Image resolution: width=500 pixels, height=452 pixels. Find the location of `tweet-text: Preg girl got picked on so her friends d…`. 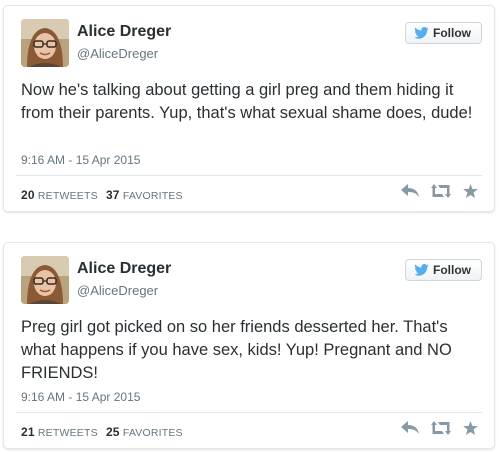

tweet-text: Preg girl got picked on so her friends d… is located at coordinates (236, 350).